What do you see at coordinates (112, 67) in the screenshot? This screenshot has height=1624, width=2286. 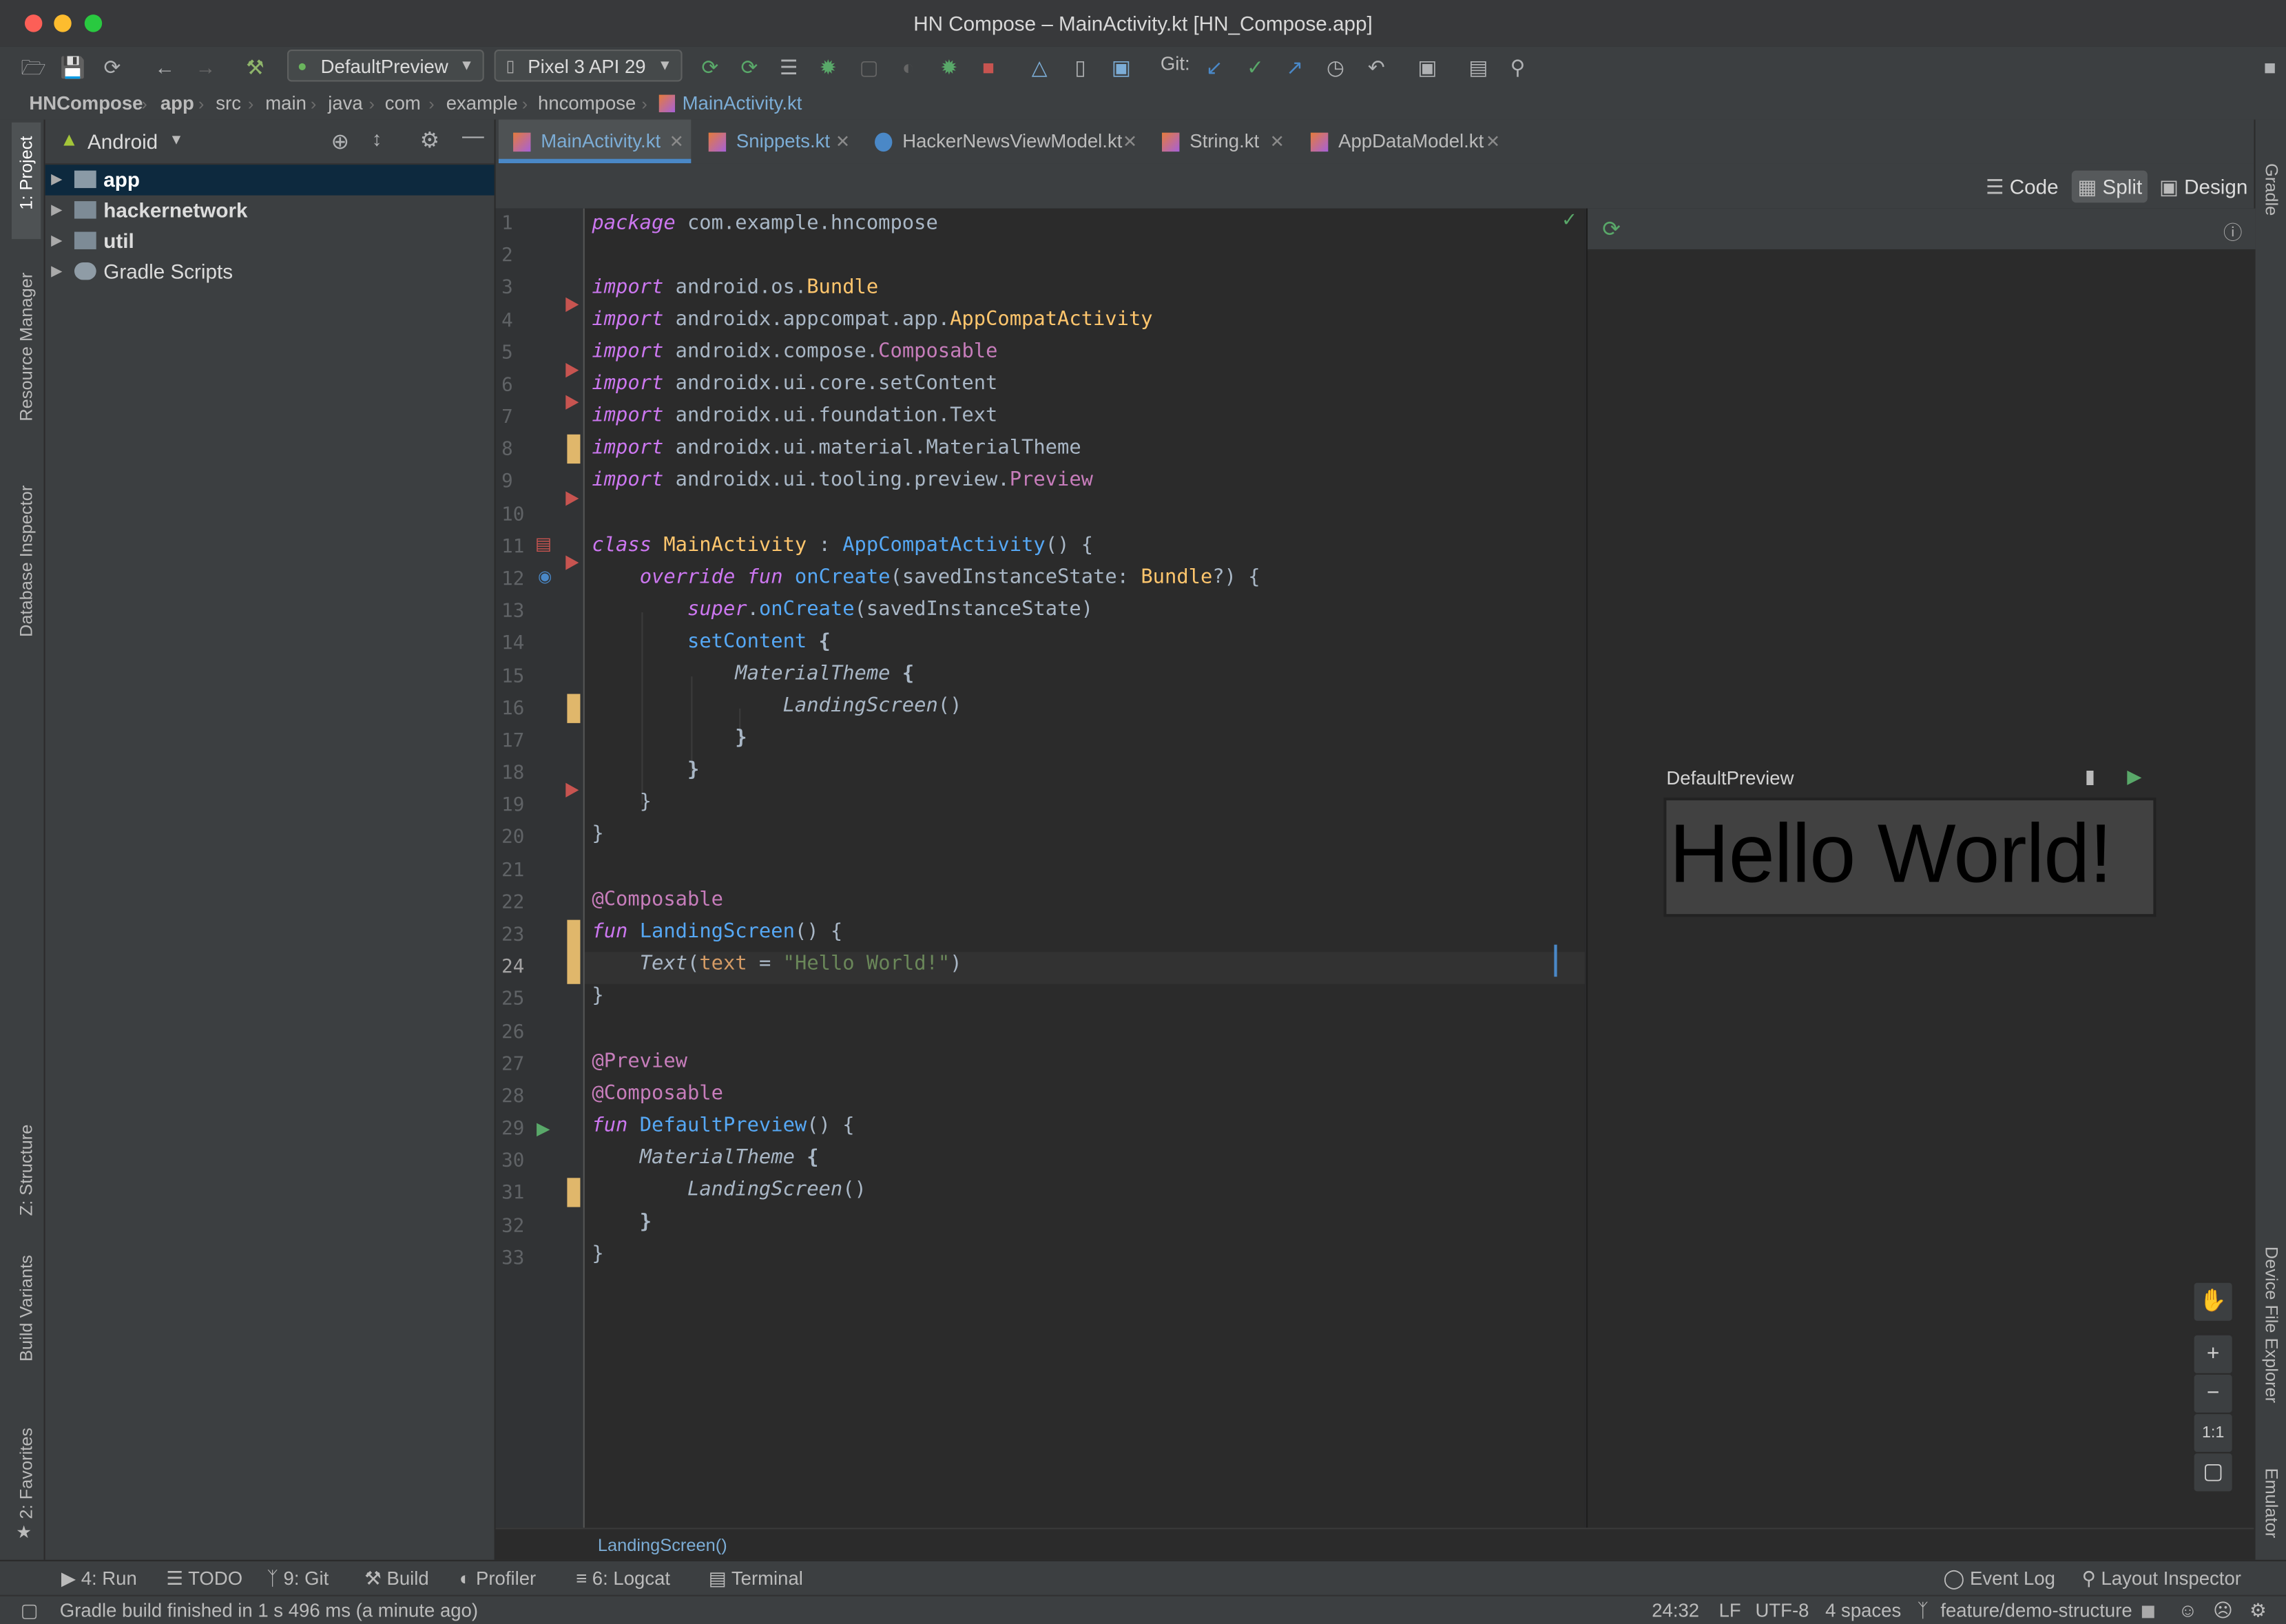 I see `sync-icon: ⟳` at bounding box center [112, 67].